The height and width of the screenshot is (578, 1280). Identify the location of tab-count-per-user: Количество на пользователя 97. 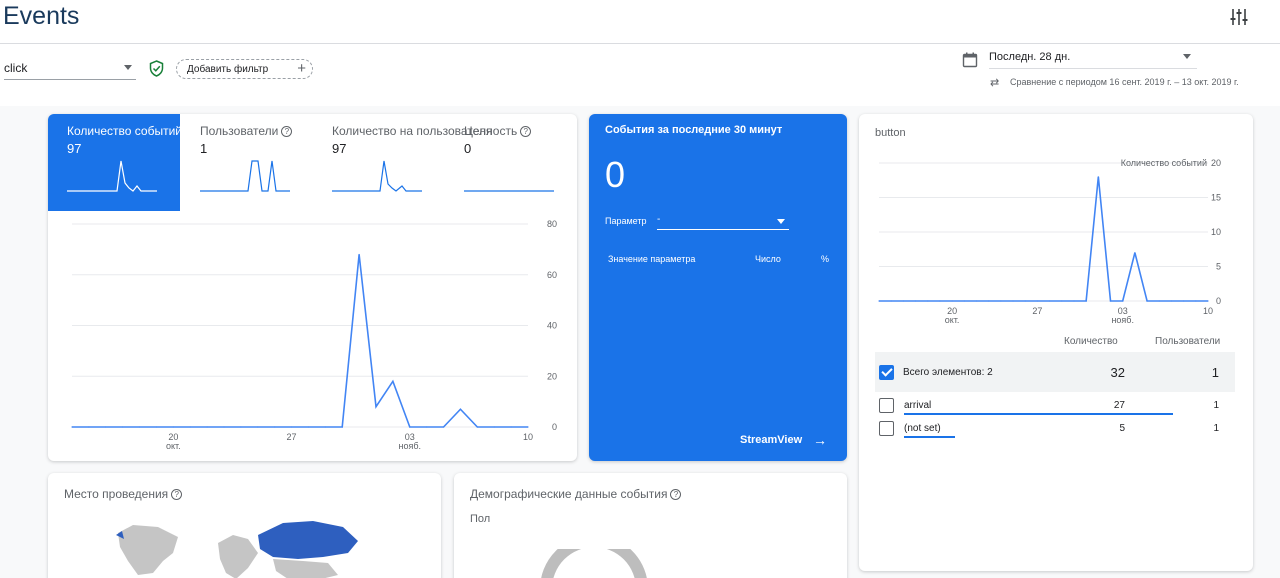
(402, 162).